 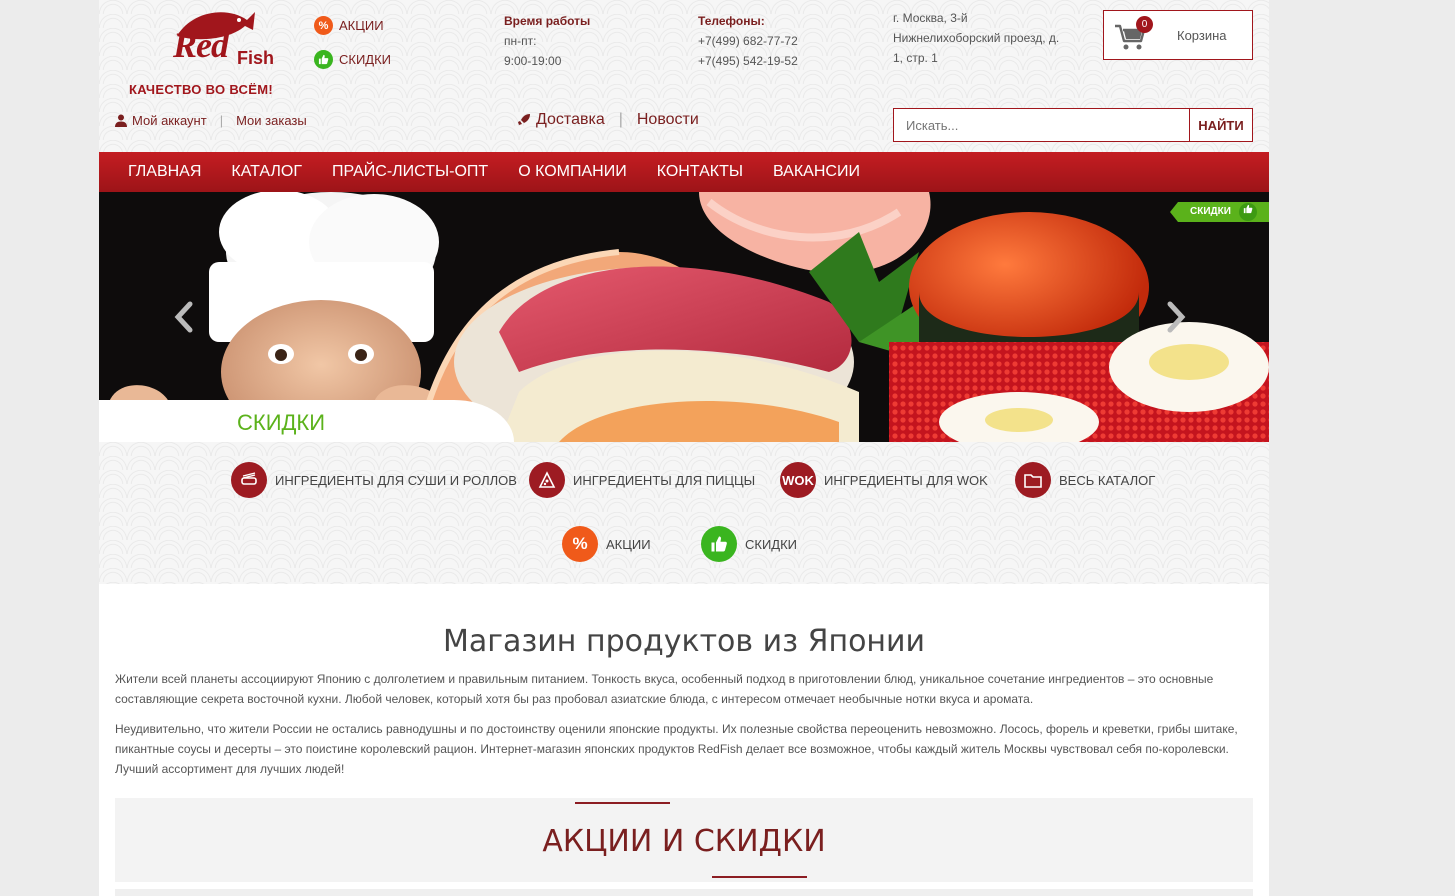 I want to click on page-title: Магазин продуктов из Японии, so click(x=684, y=641).